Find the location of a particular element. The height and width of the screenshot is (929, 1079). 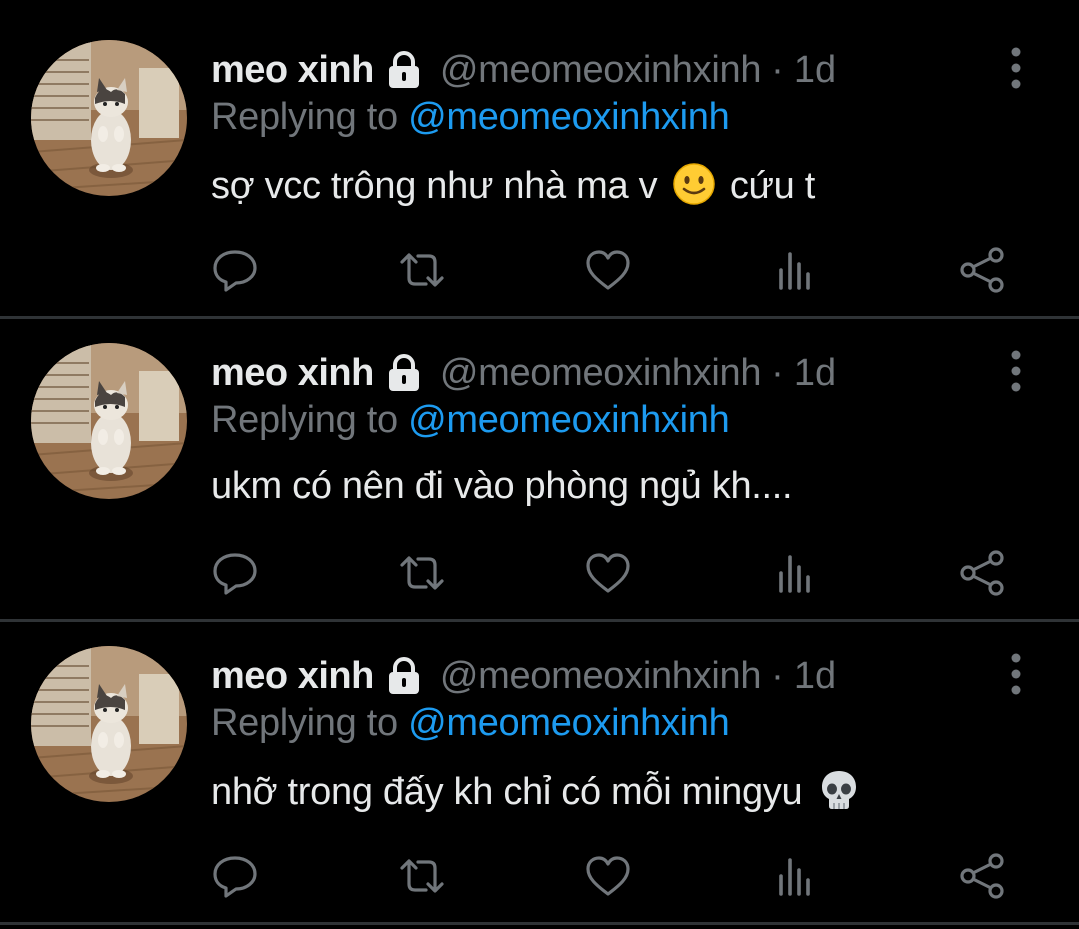

tweet-text: sợ vcc trông như nhà ma v cứu t is located at coordinates (513, 185).